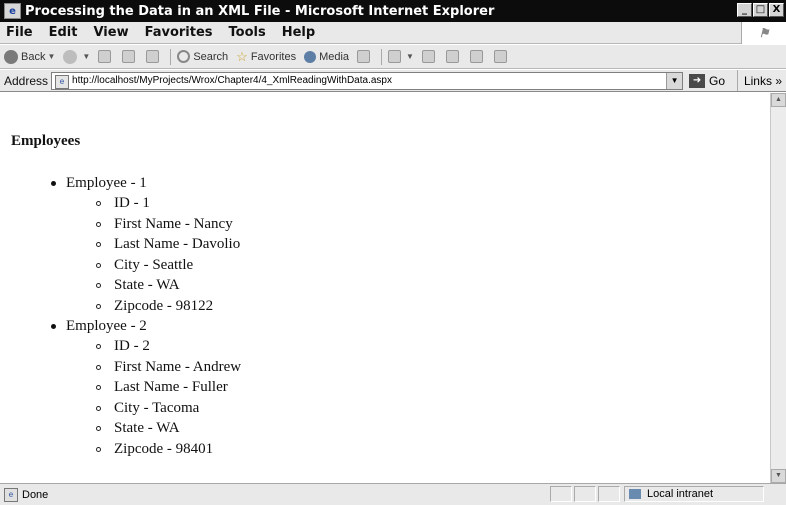  What do you see at coordinates (26, 80) in the screenshot?
I see `address-label: Address` at bounding box center [26, 80].